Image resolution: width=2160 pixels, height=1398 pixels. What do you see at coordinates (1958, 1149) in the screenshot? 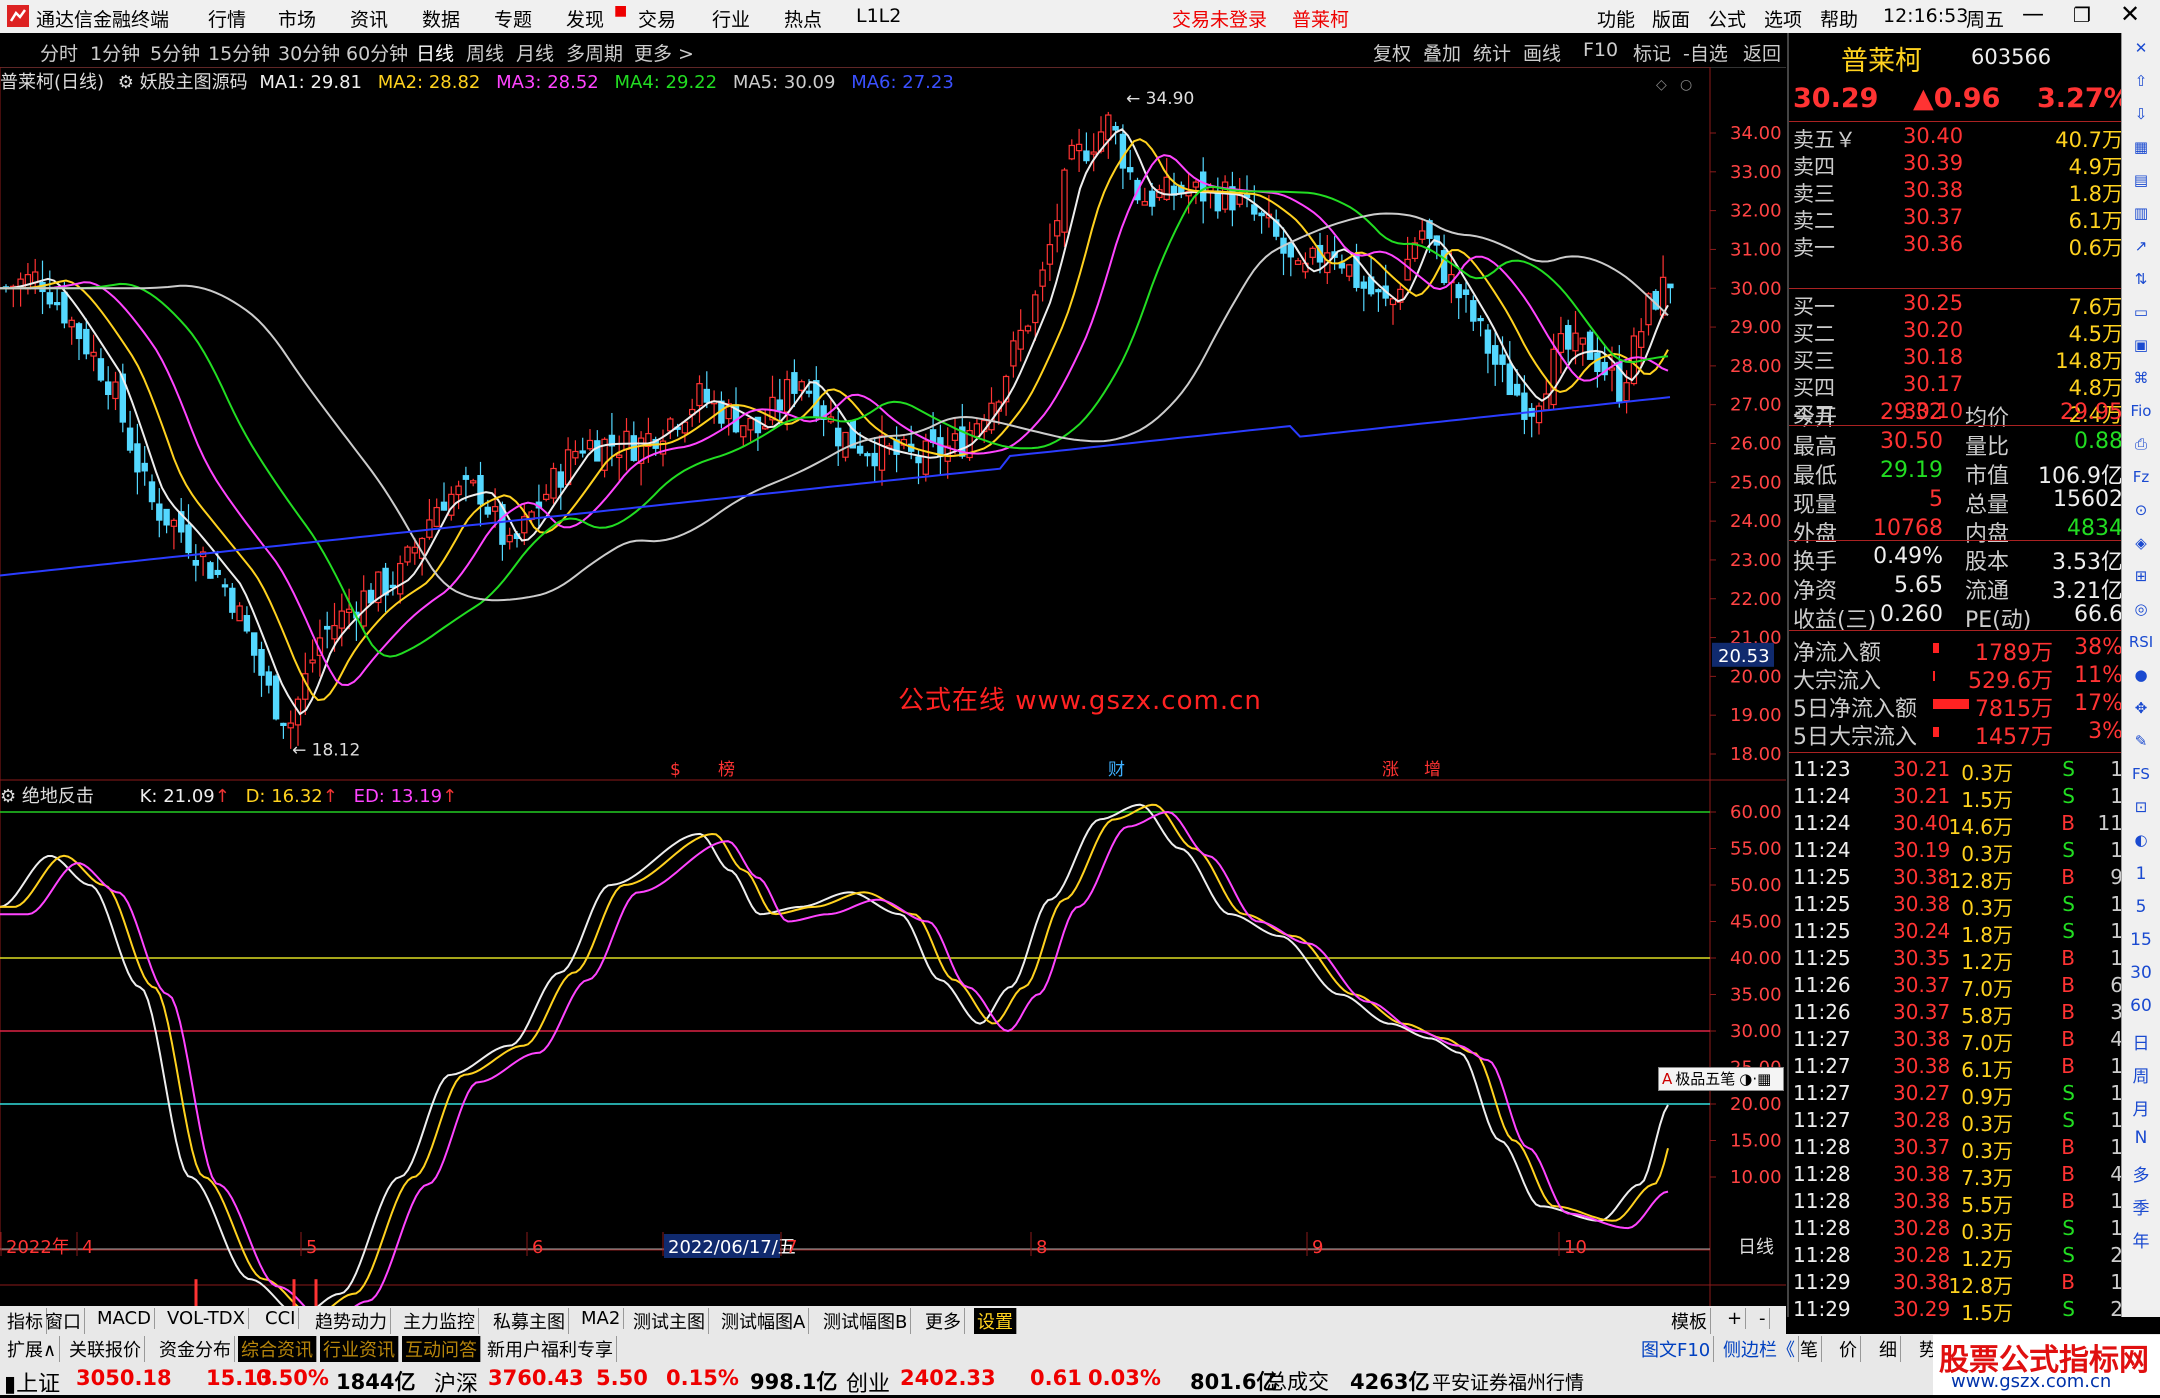
I see `tick-row: 11:28 30.37 0.3万 B 1` at bounding box center [1958, 1149].